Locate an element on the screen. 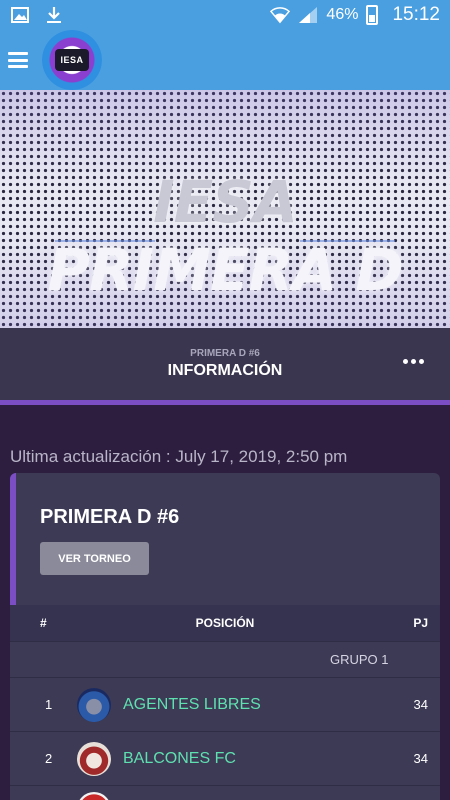  info-header: PRIMERA D #6 INFORMACIÓN is located at coordinates (225, 364).